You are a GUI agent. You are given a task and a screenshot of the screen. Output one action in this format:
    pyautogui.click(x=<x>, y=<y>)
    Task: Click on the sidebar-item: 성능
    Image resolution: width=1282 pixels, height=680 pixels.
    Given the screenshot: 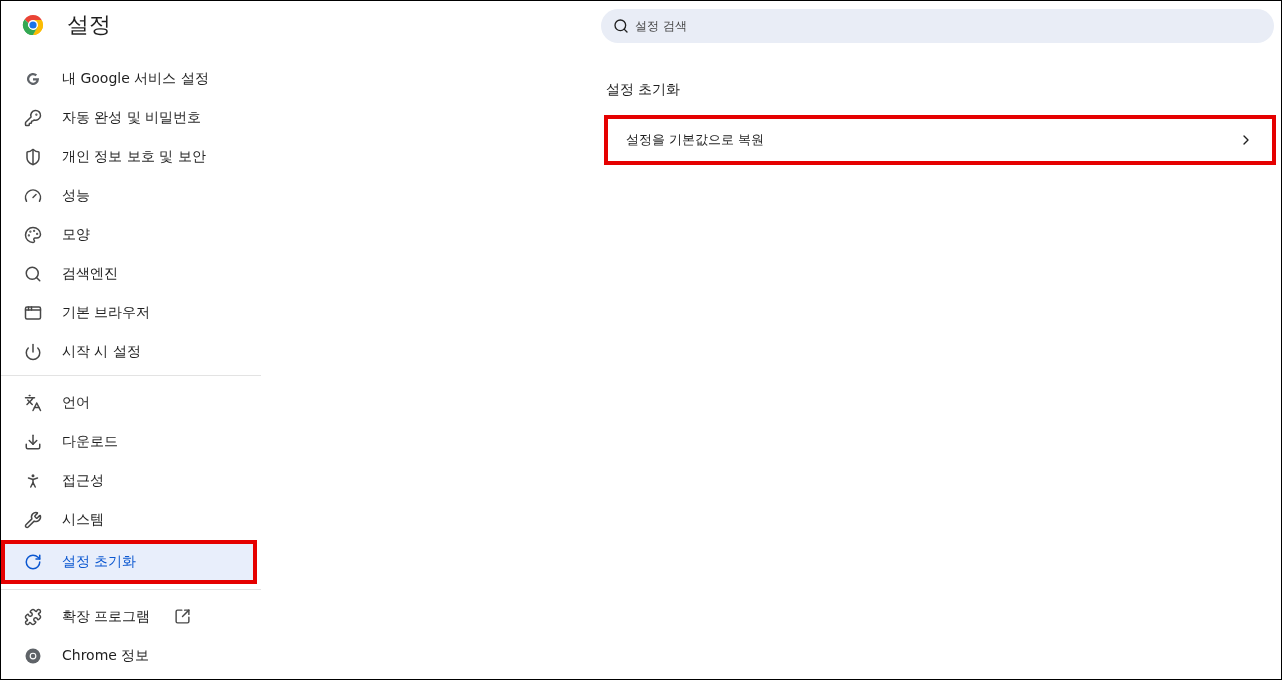 What is the action you would take?
    pyautogui.click(x=129, y=195)
    